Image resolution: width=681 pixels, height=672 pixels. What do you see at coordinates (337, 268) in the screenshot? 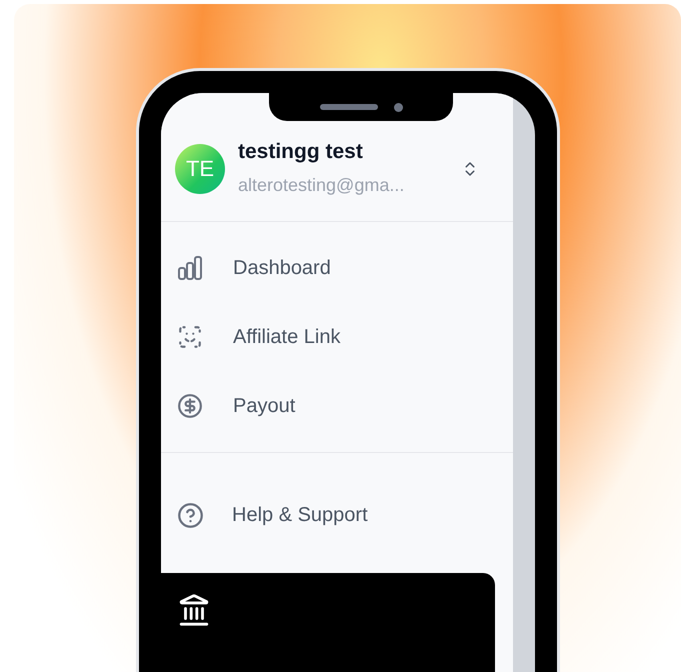
I see `nav-item: Dashboard` at bounding box center [337, 268].